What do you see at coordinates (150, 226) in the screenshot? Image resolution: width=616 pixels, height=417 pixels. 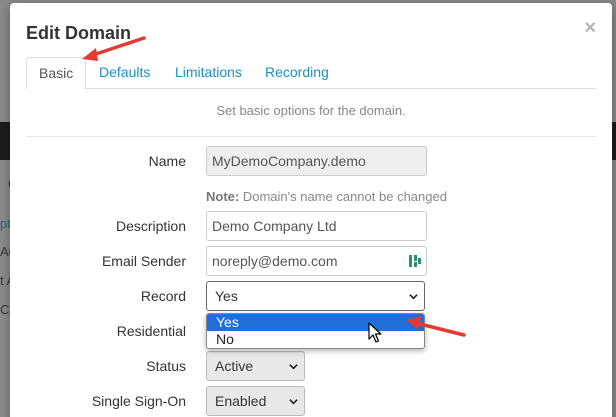 I see `description-label: Description` at bounding box center [150, 226].